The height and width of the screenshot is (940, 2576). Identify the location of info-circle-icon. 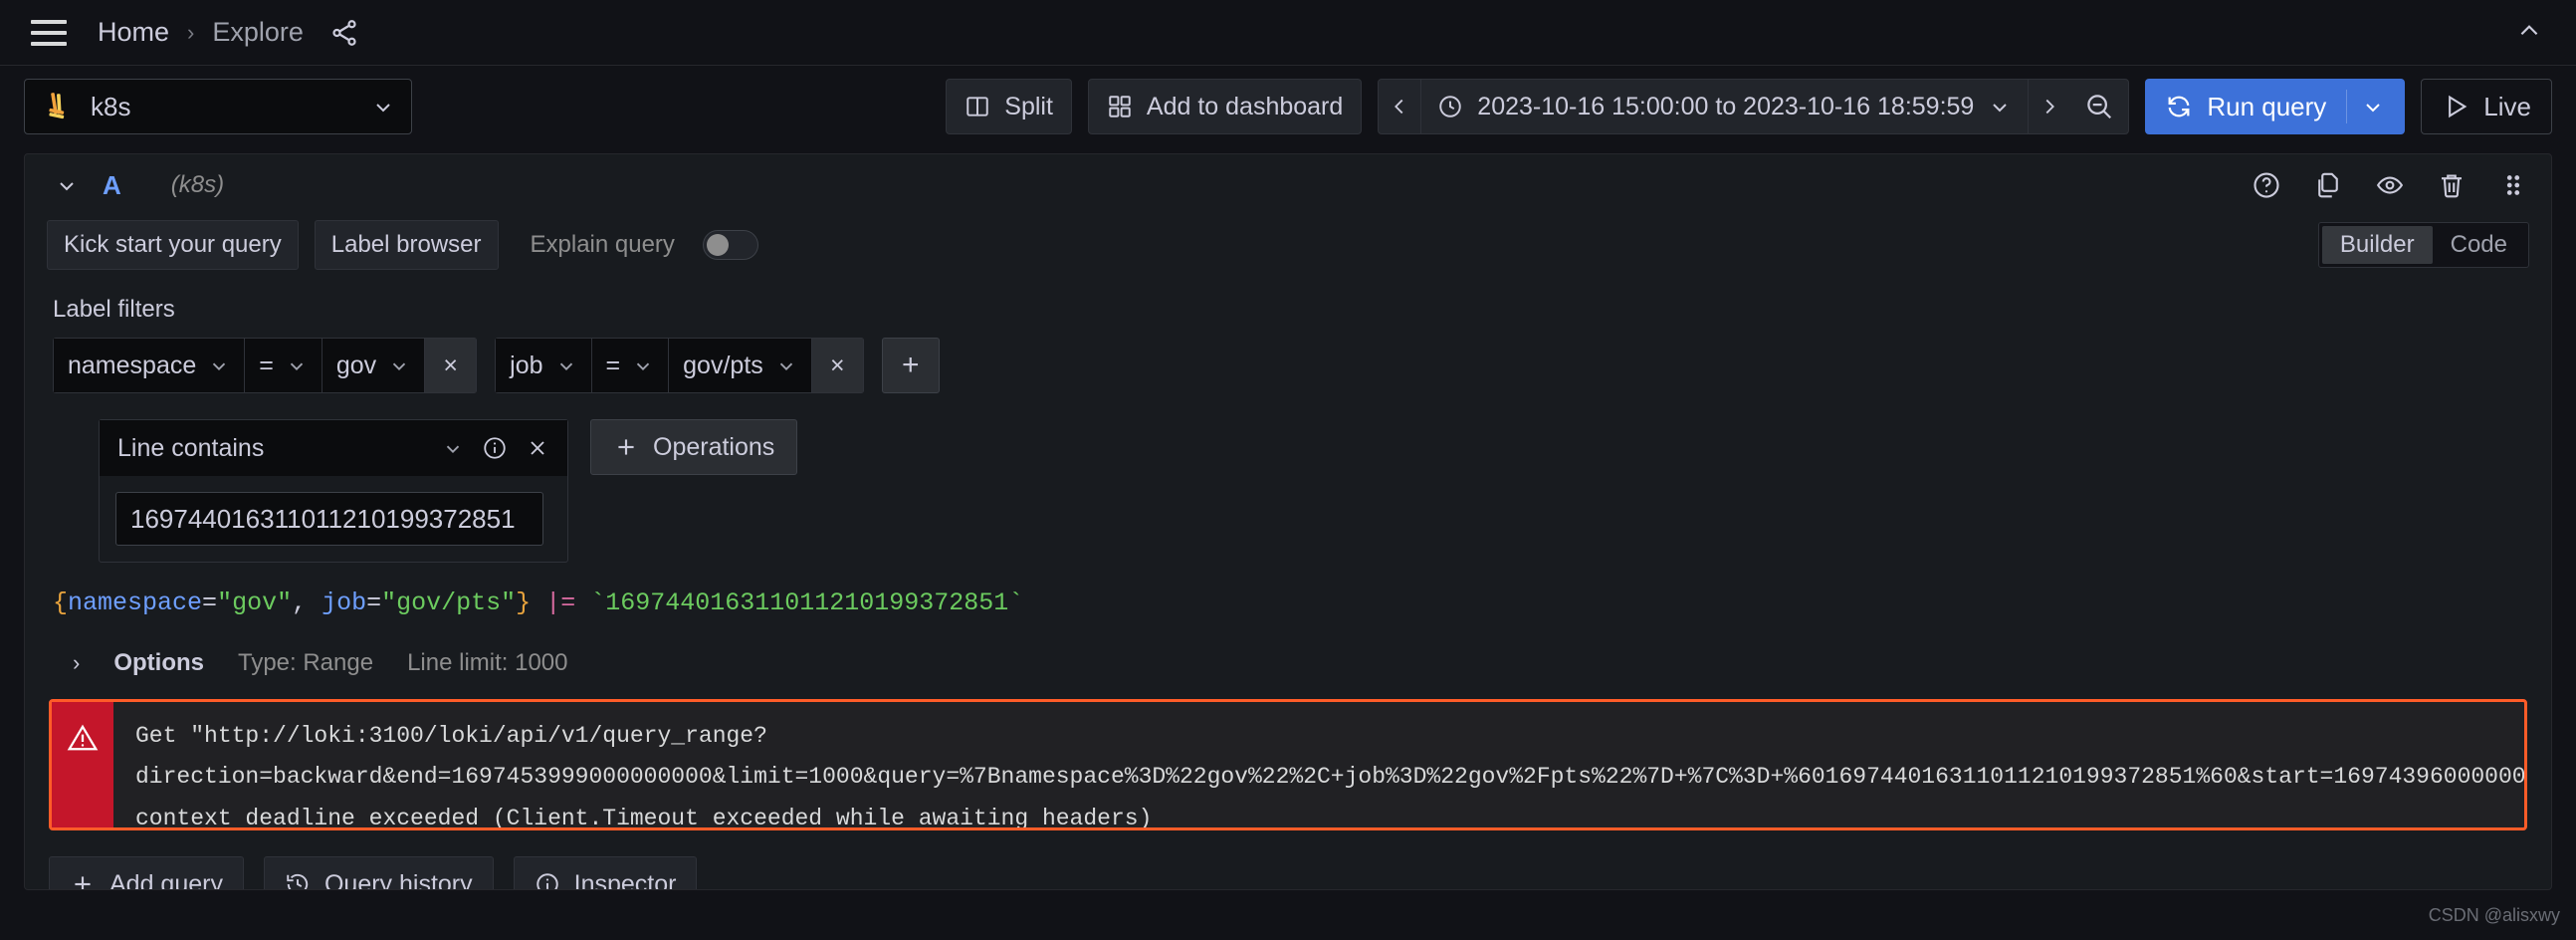
(495, 448).